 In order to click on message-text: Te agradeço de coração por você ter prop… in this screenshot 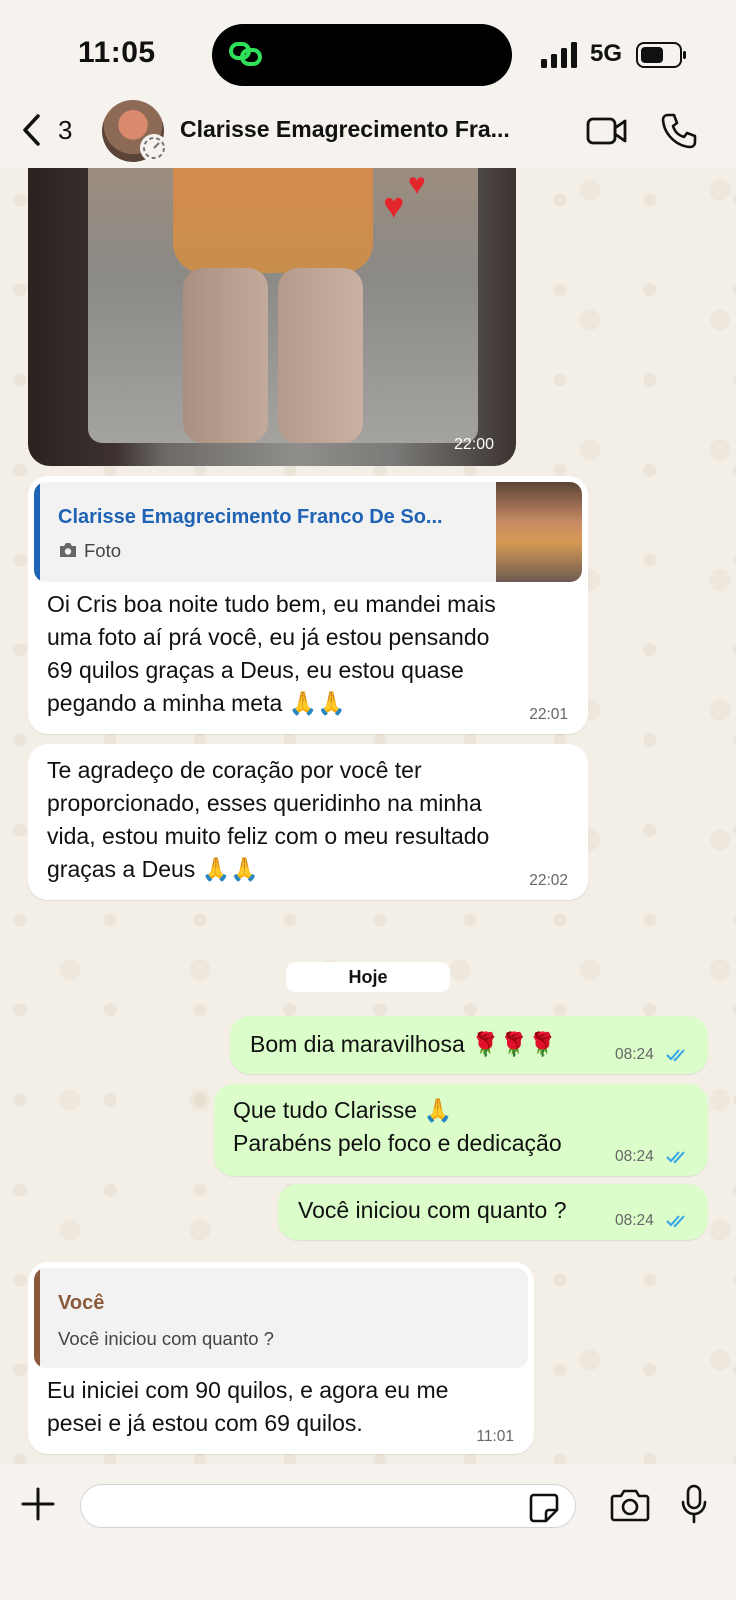, I will do `click(268, 819)`.